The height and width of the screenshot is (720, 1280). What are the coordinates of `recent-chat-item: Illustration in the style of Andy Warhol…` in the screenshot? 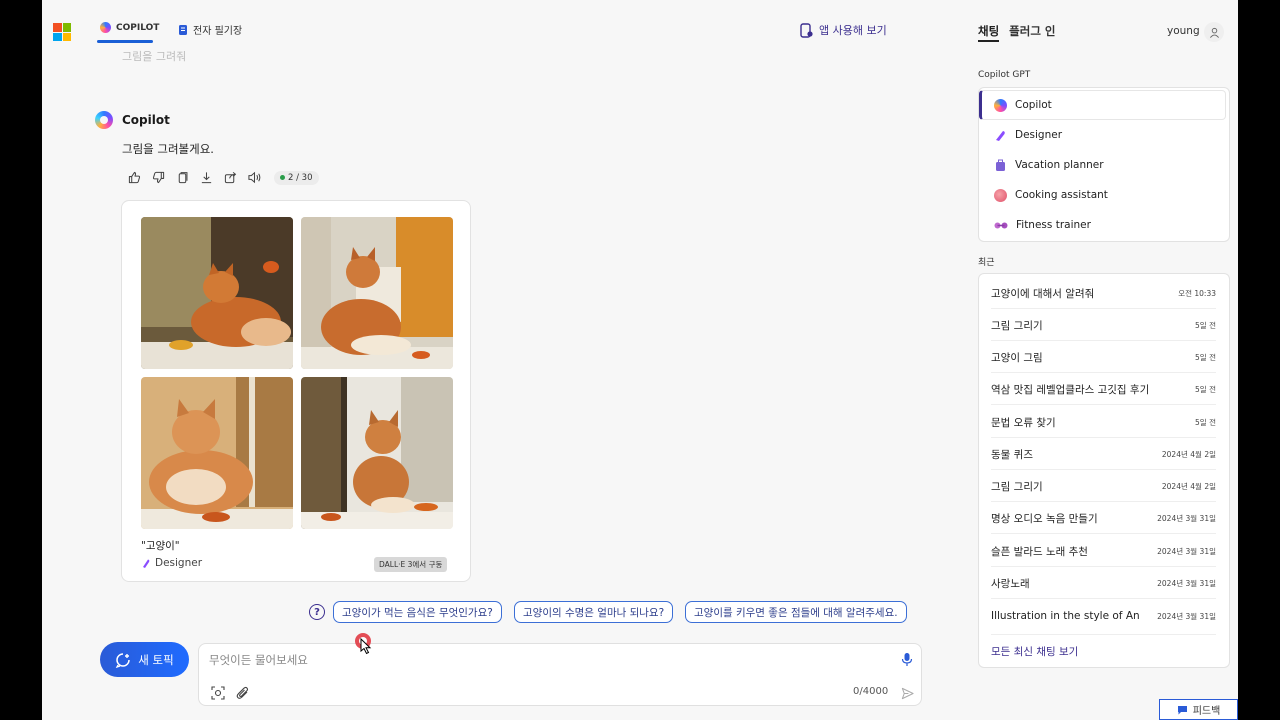 It's located at (1103, 616).